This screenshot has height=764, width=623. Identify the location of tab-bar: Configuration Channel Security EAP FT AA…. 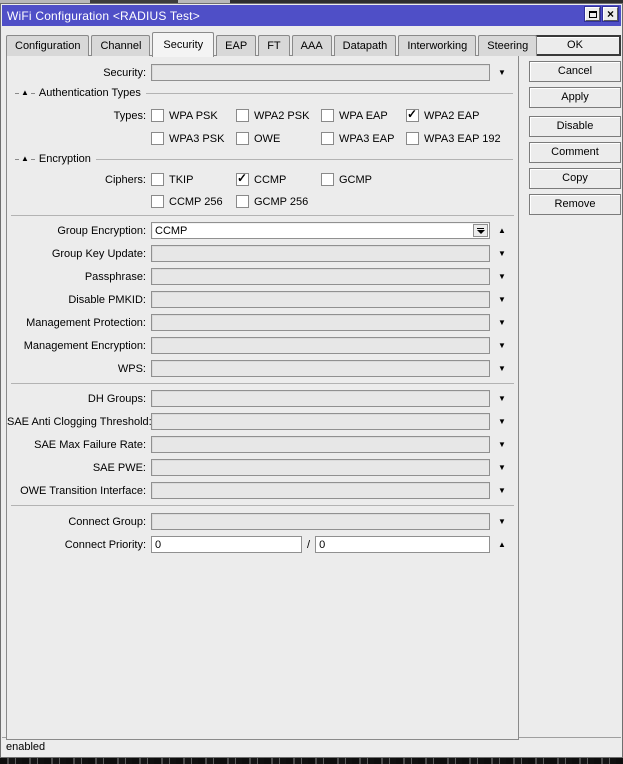
(272, 44).